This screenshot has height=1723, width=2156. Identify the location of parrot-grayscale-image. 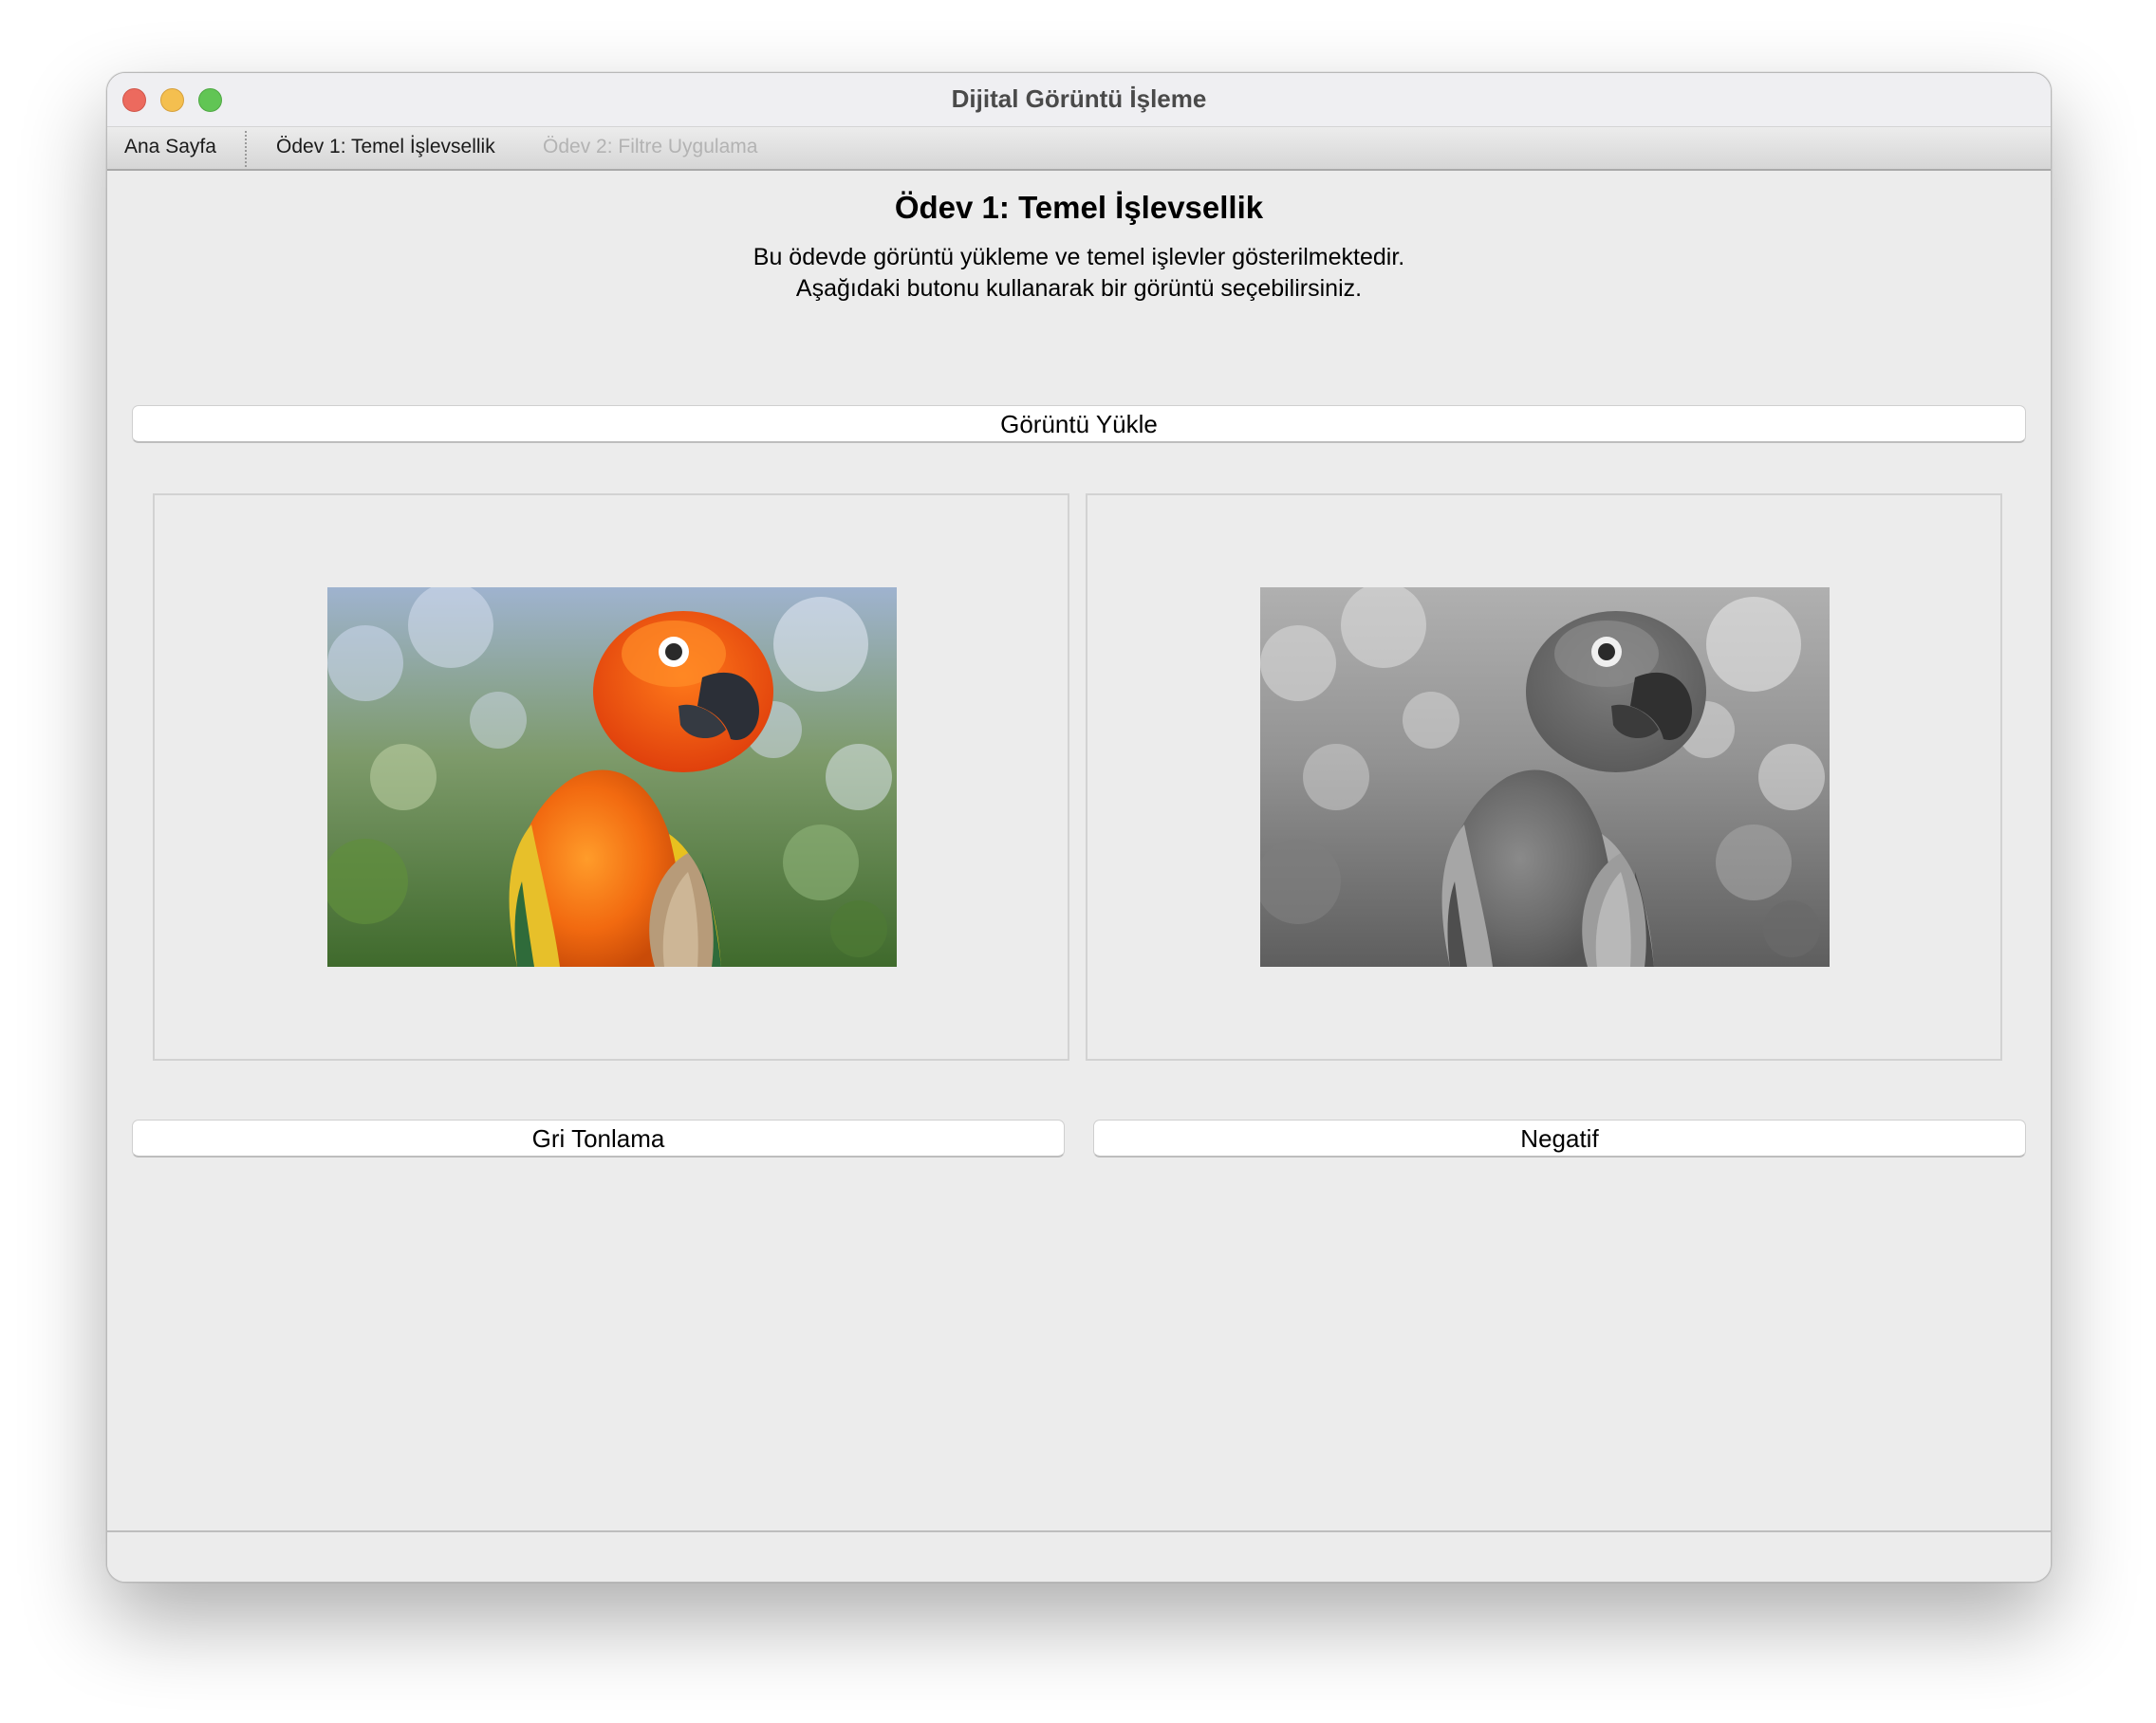
(1545, 777).